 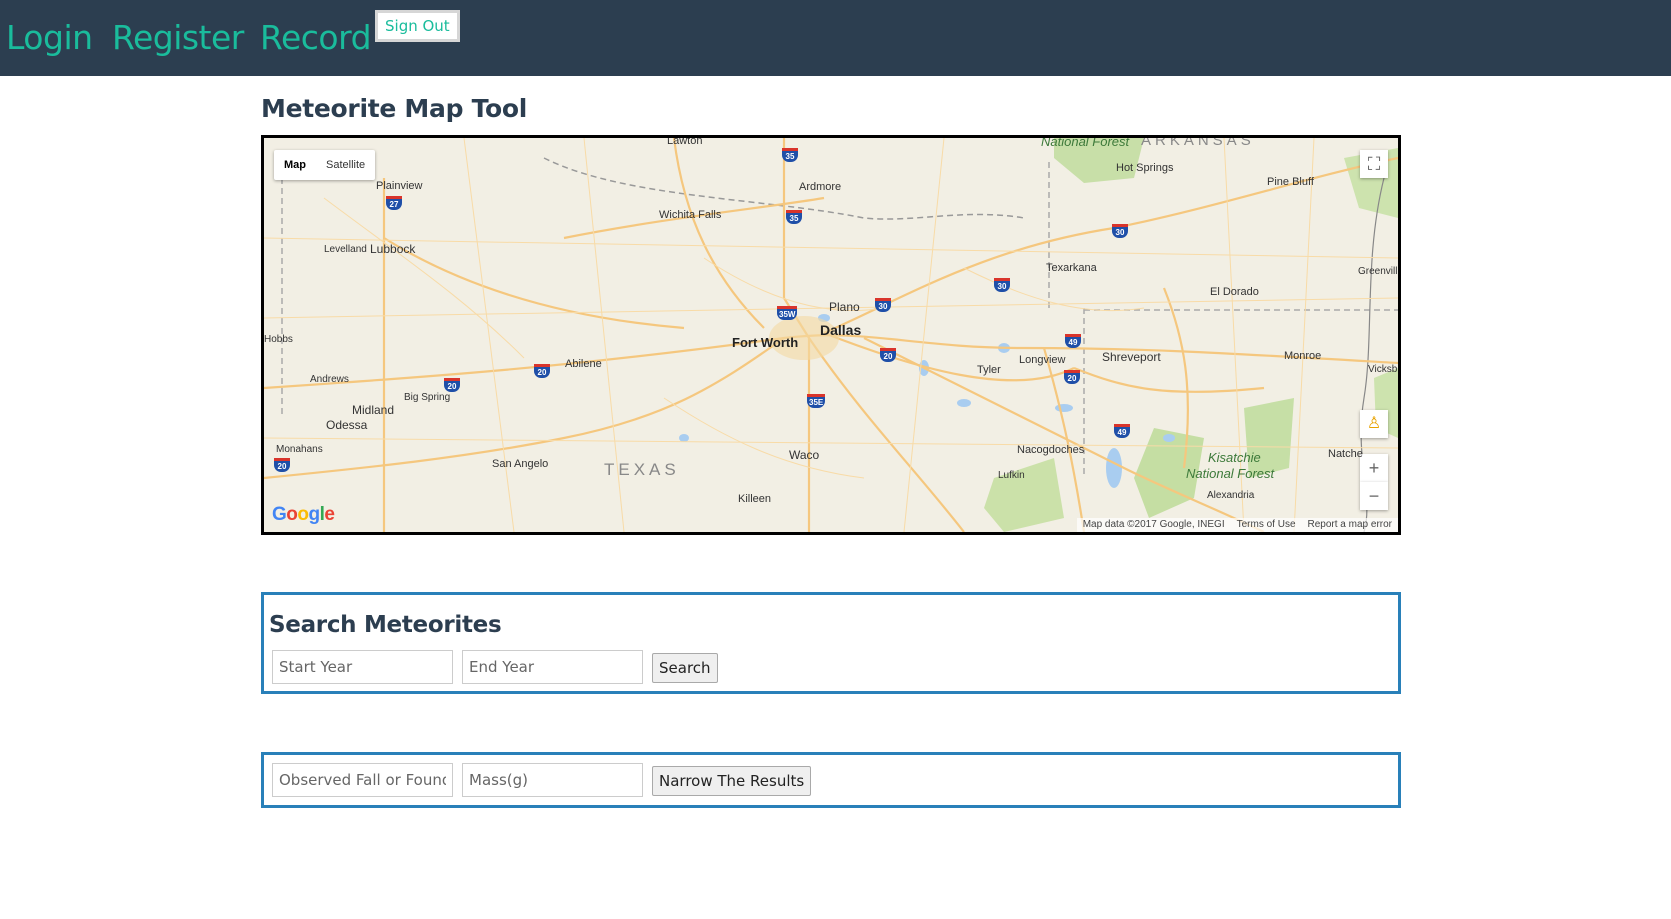 What do you see at coordinates (1042, 360) in the screenshot?
I see `map-label-longview: Longview` at bounding box center [1042, 360].